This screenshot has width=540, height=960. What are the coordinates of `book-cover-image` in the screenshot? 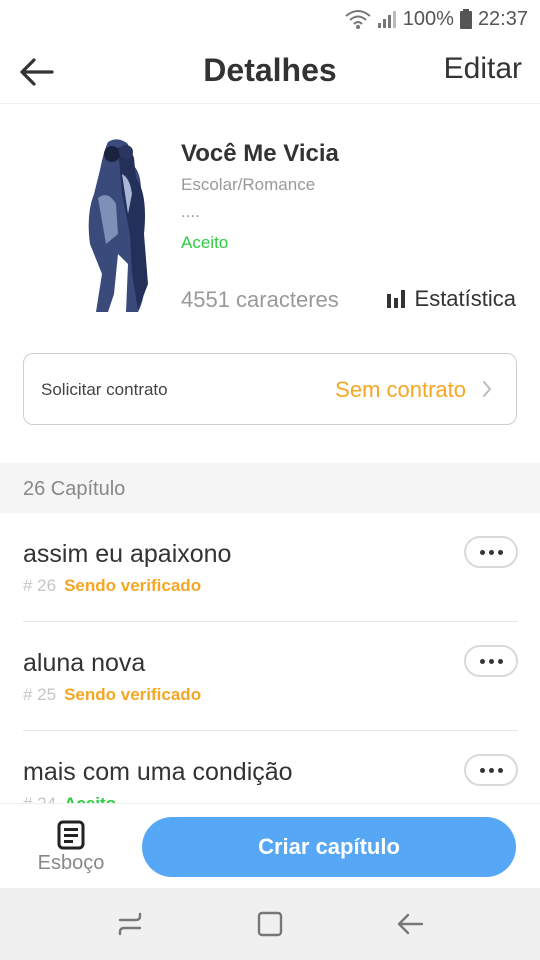 It's located at (119, 225).